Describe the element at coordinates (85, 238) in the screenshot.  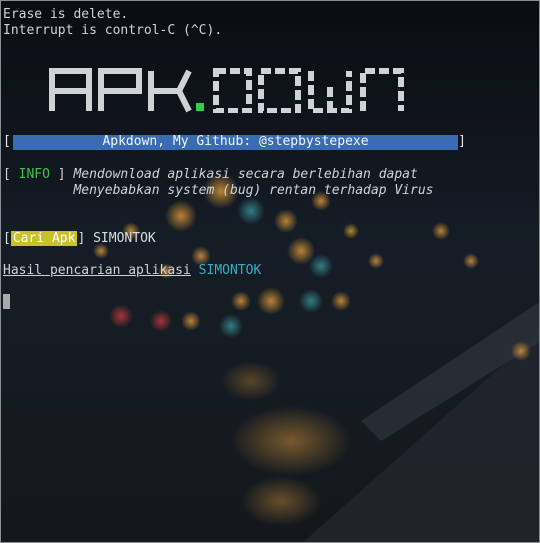
I see `search-bracket-close: ]` at that location.